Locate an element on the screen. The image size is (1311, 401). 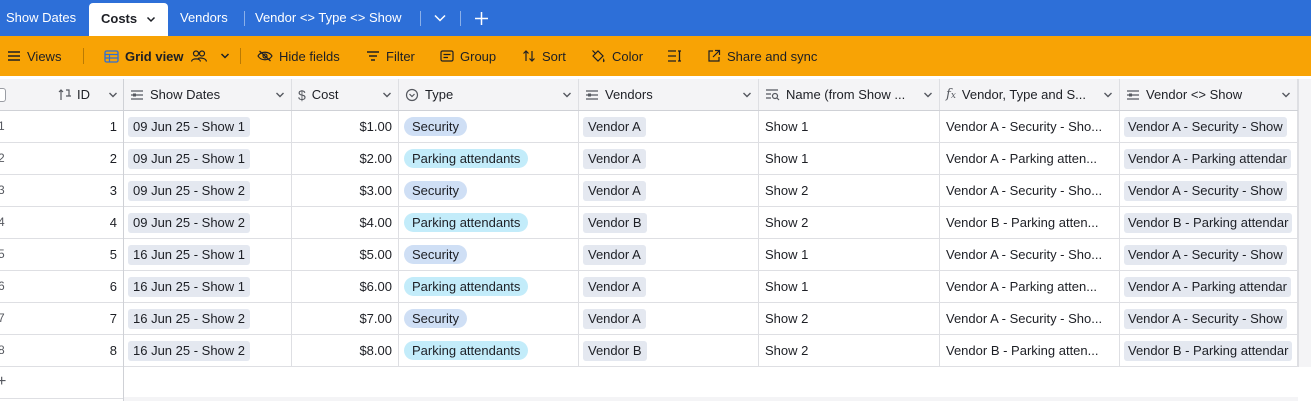
cost-cell: $4.00 is located at coordinates (345, 222).